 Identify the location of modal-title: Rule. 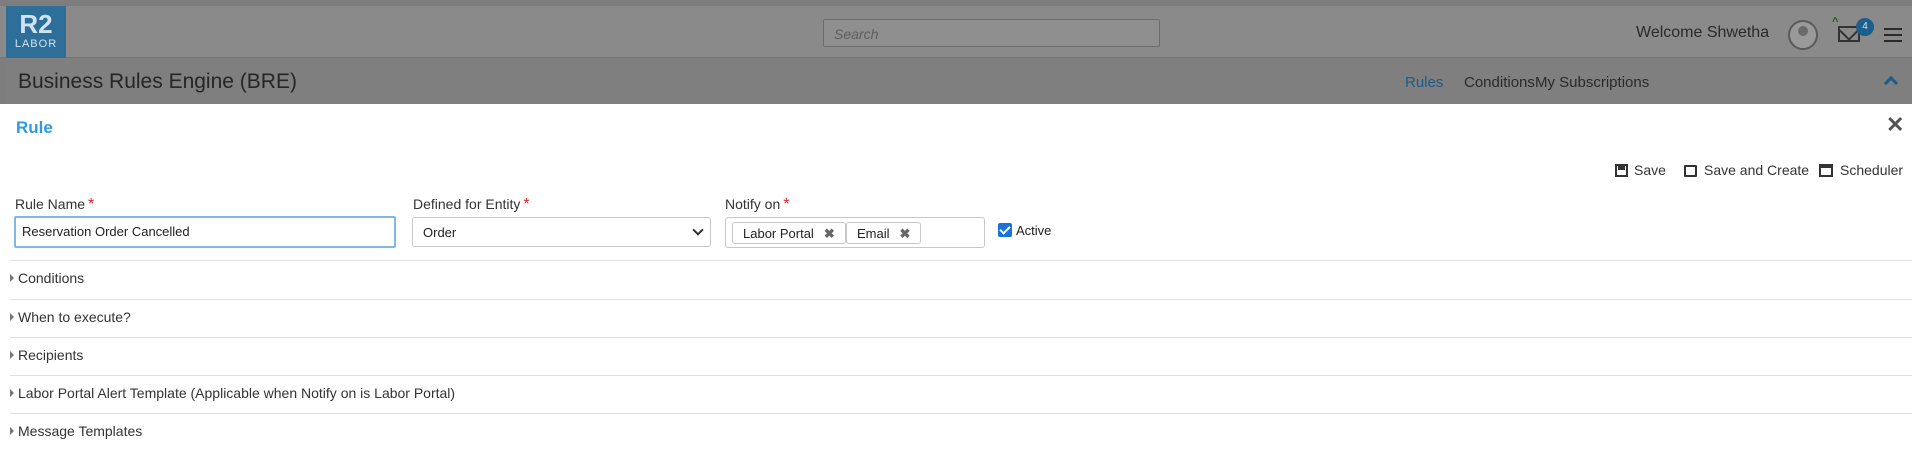
(34, 127).